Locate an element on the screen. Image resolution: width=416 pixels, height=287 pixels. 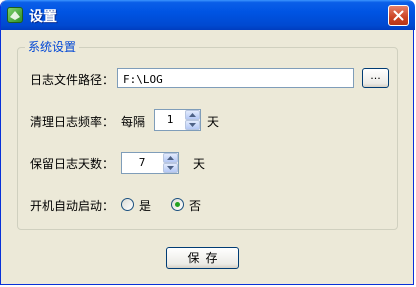
keep-days-value: 7 is located at coordinates (142, 163).